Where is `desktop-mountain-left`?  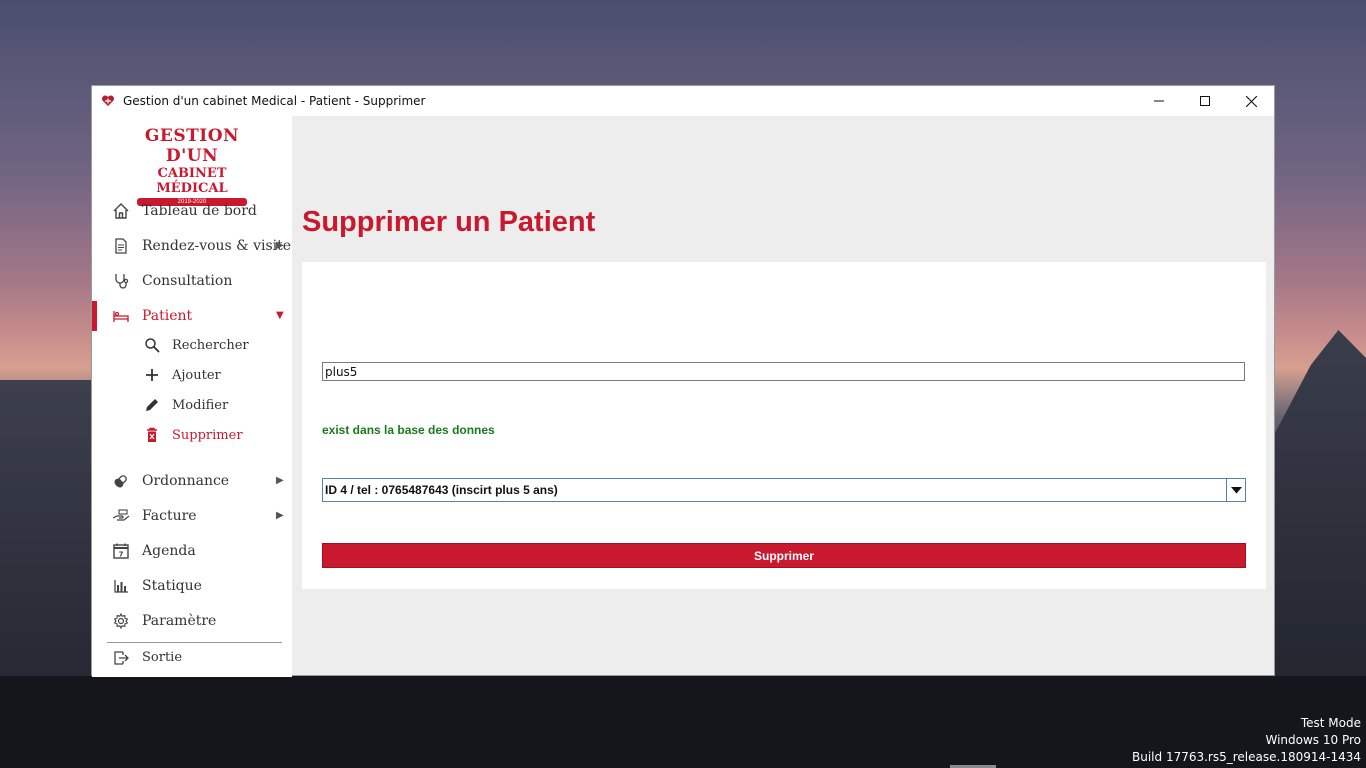 desktop-mountain-left is located at coordinates (46, 530).